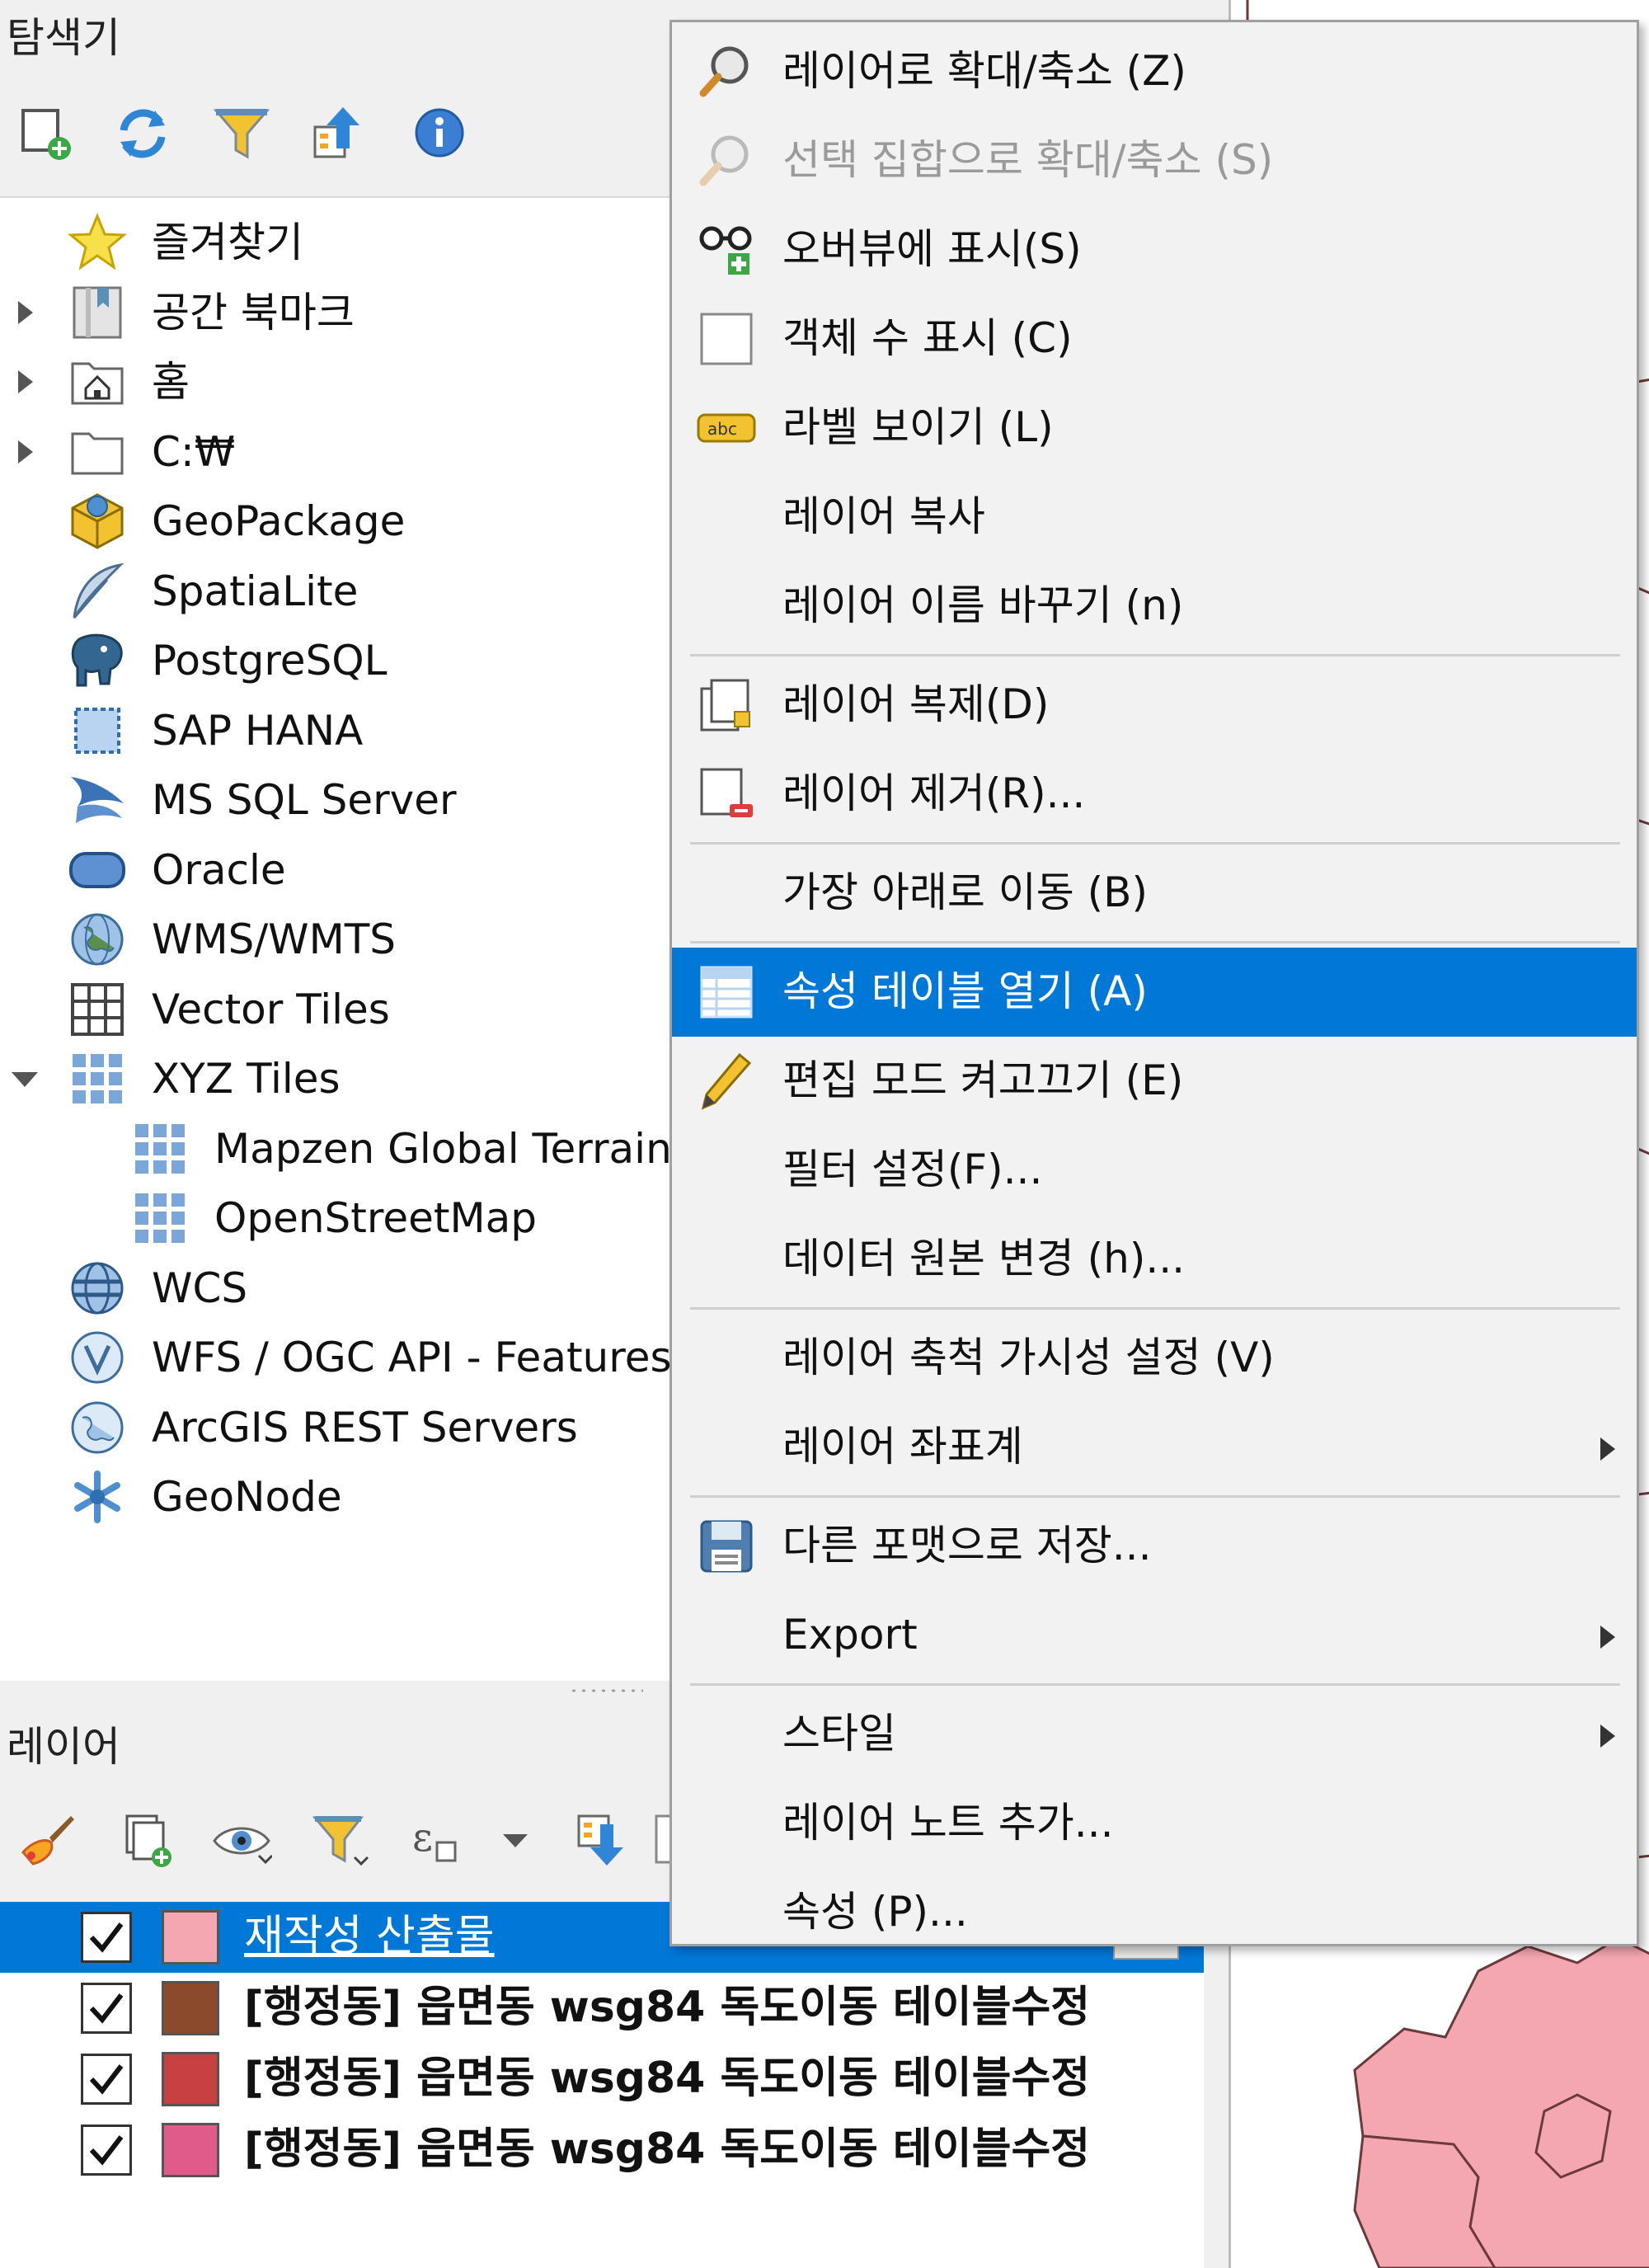 Image resolution: width=1649 pixels, height=2268 pixels. What do you see at coordinates (883, 516) in the screenshot?
I see `menu-item-label: 레이어 복사` at bounding box center [883, 516].